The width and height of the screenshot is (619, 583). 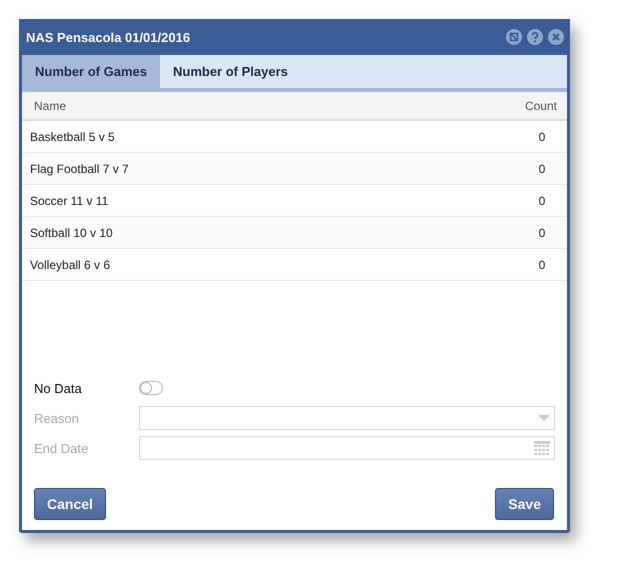 What do you see at coordinates (294, 265) in the screenshot?
I see `table-row: Volleyball 6 v 6 0` at bounding box center [294, 265].